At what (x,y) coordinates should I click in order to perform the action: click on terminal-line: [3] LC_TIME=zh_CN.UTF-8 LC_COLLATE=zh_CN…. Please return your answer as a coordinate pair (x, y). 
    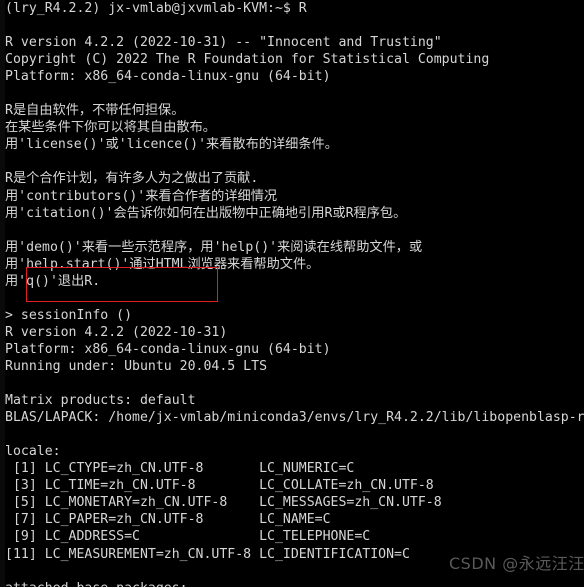
    Looking at the image, I should click on (219, 486).